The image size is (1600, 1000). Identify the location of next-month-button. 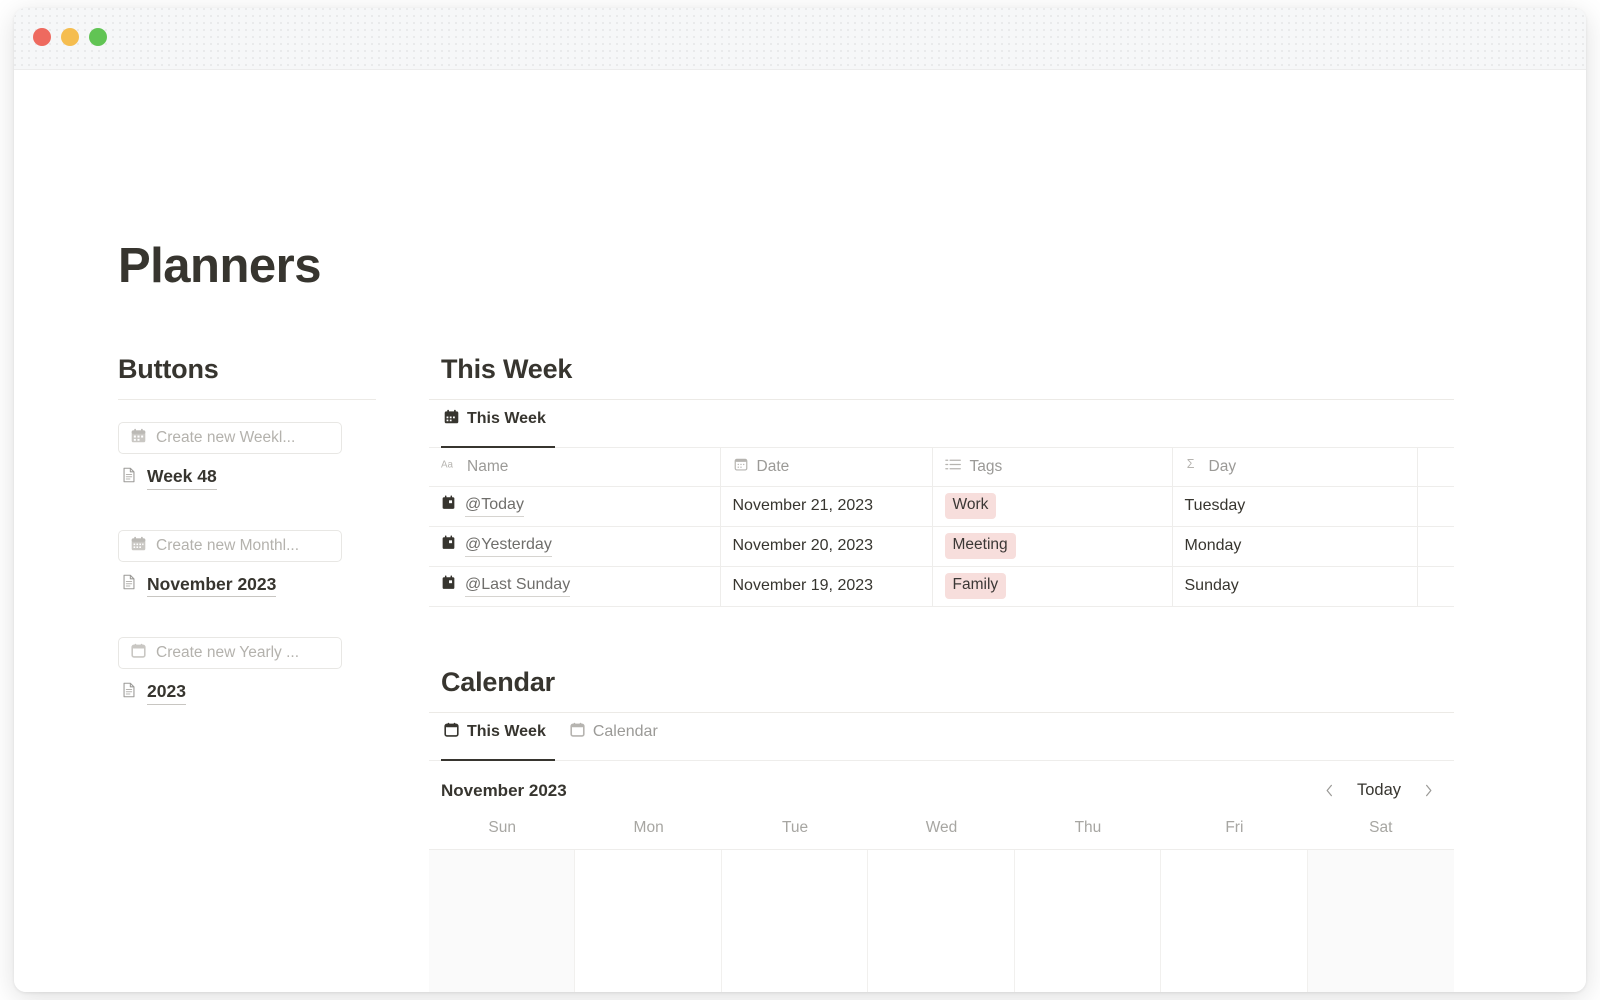
(1428, 791).